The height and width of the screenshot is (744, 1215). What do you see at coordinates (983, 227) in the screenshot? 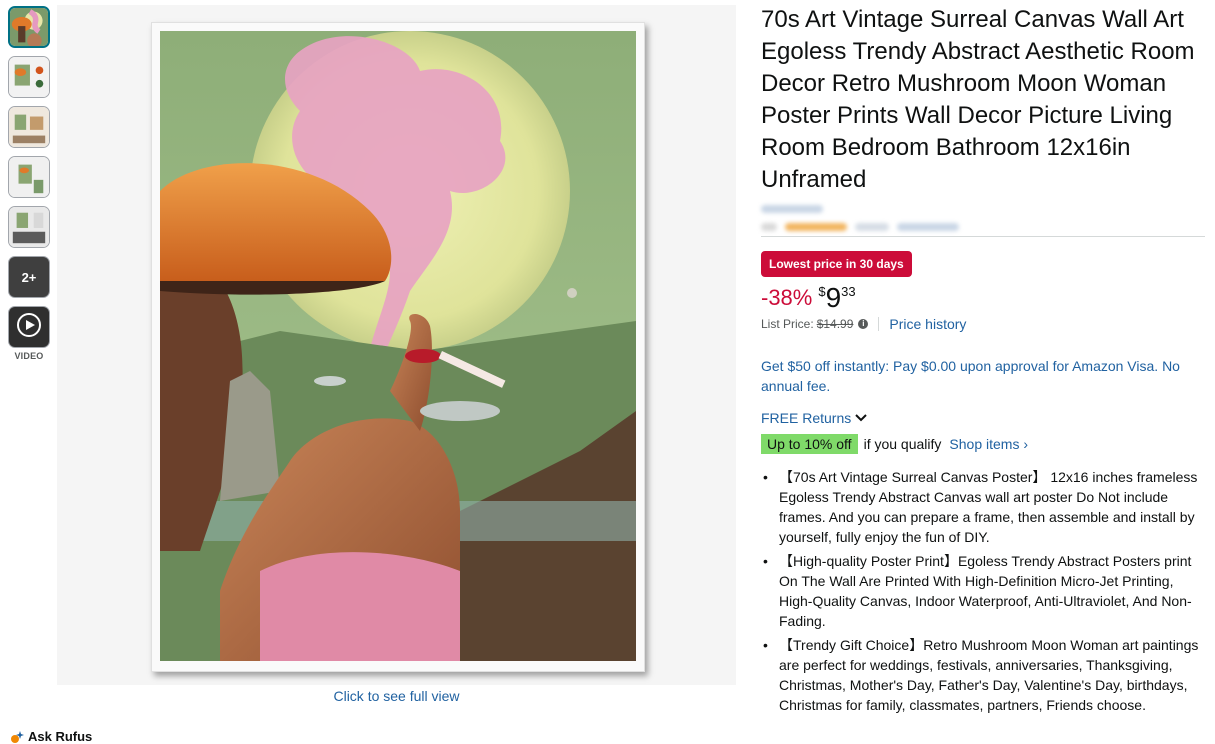
I see `rating-row-blurred` at bounding box center [983, 227].